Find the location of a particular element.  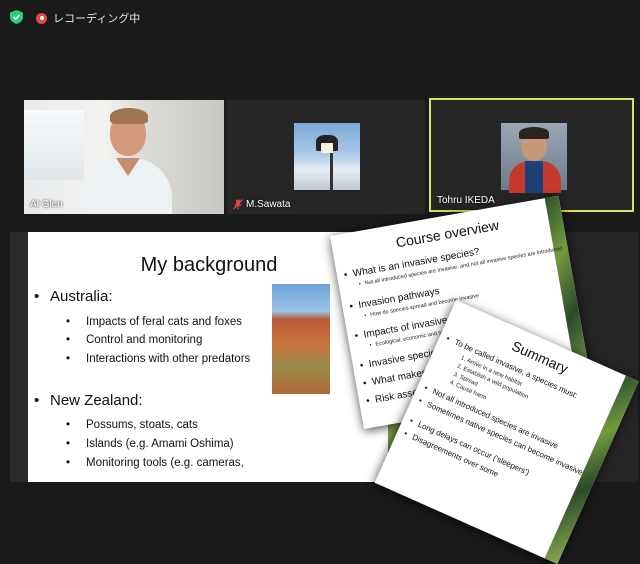

slide-bullet: Control and monitoring is located at coordinates (134, 340).